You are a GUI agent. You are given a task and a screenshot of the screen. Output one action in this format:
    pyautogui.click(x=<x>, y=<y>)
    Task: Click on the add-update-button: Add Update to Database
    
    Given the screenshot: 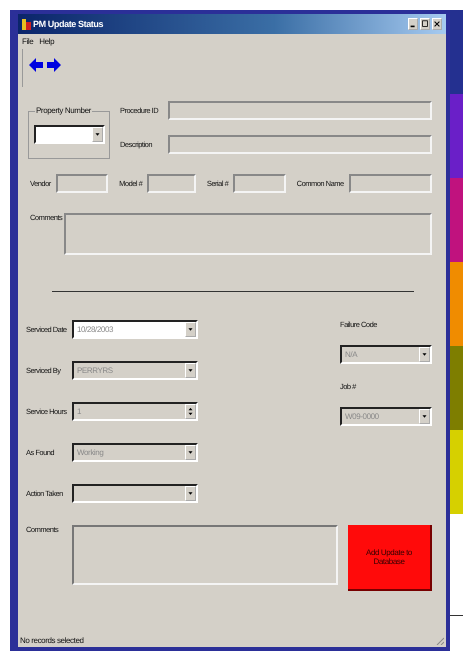 What is the action you would take?
    pyautogui.click(x=390, y=558)
    